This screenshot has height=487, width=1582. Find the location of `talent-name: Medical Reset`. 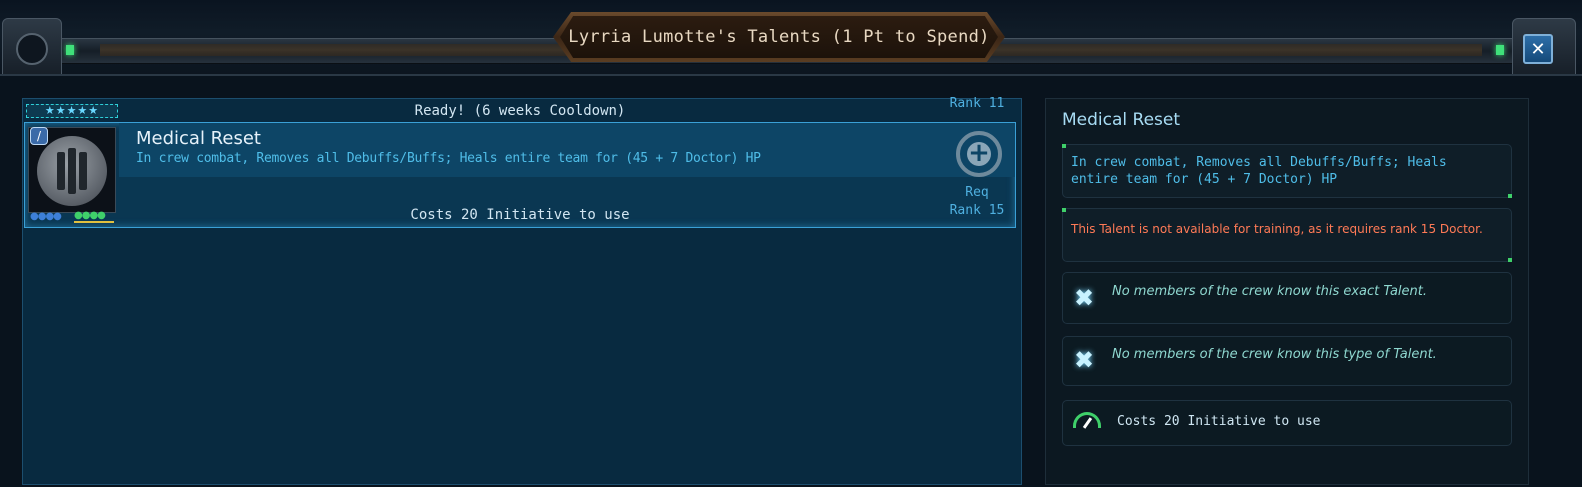

talent-name: Medical Reset is located at coordinates (198, 138).